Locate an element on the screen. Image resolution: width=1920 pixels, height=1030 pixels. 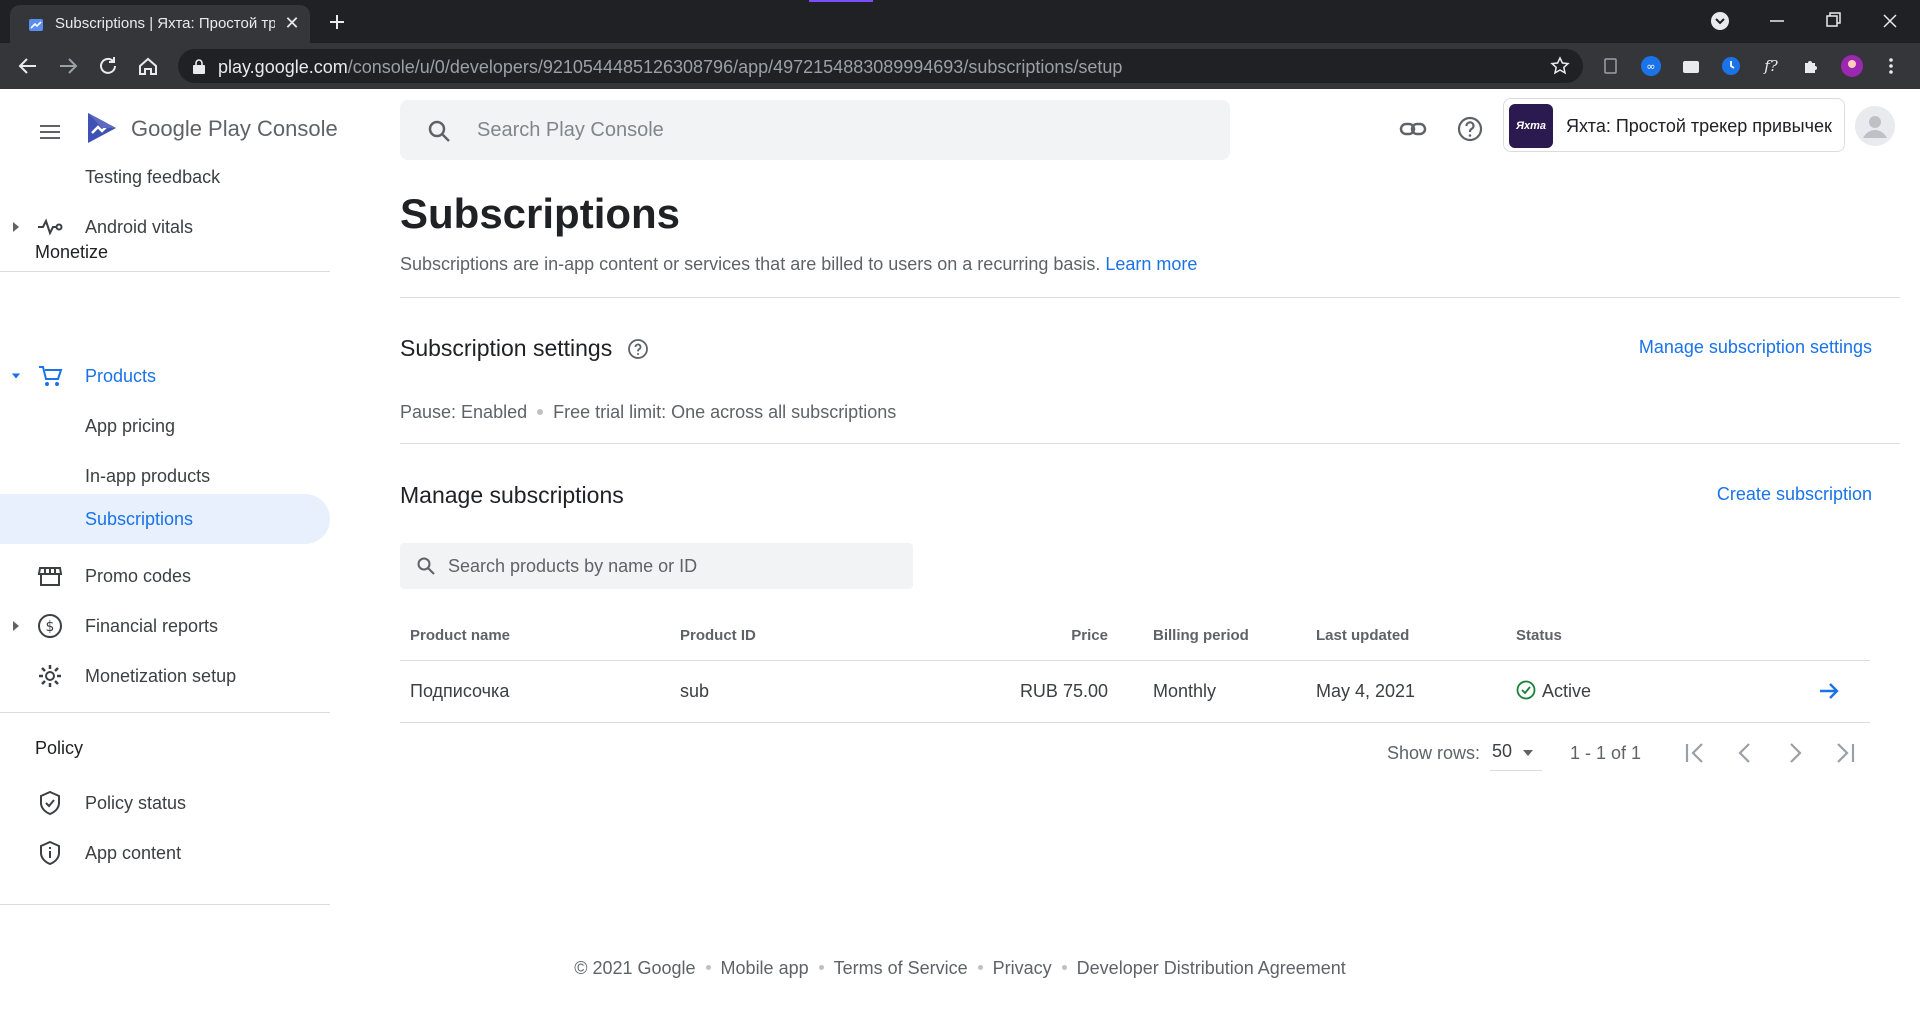
console-search-placeholder: Search Play Console is located at coordinates (570, 130).